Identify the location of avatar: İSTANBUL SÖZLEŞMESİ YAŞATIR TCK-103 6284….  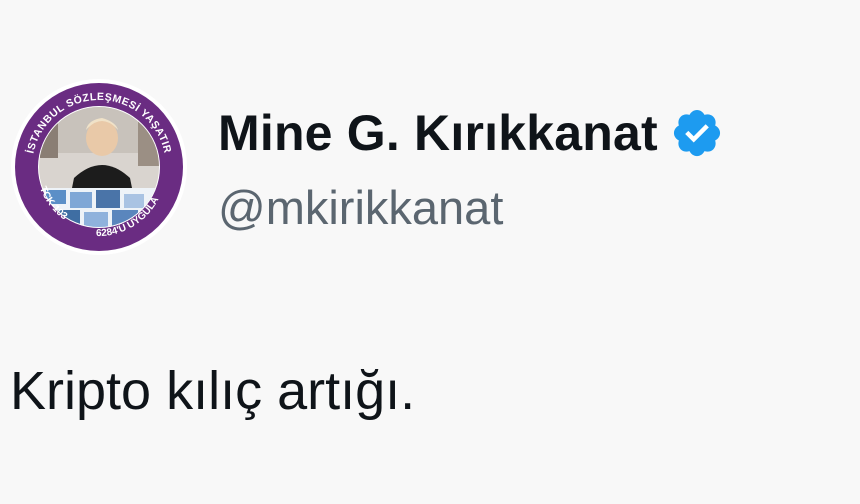
(99, 167).